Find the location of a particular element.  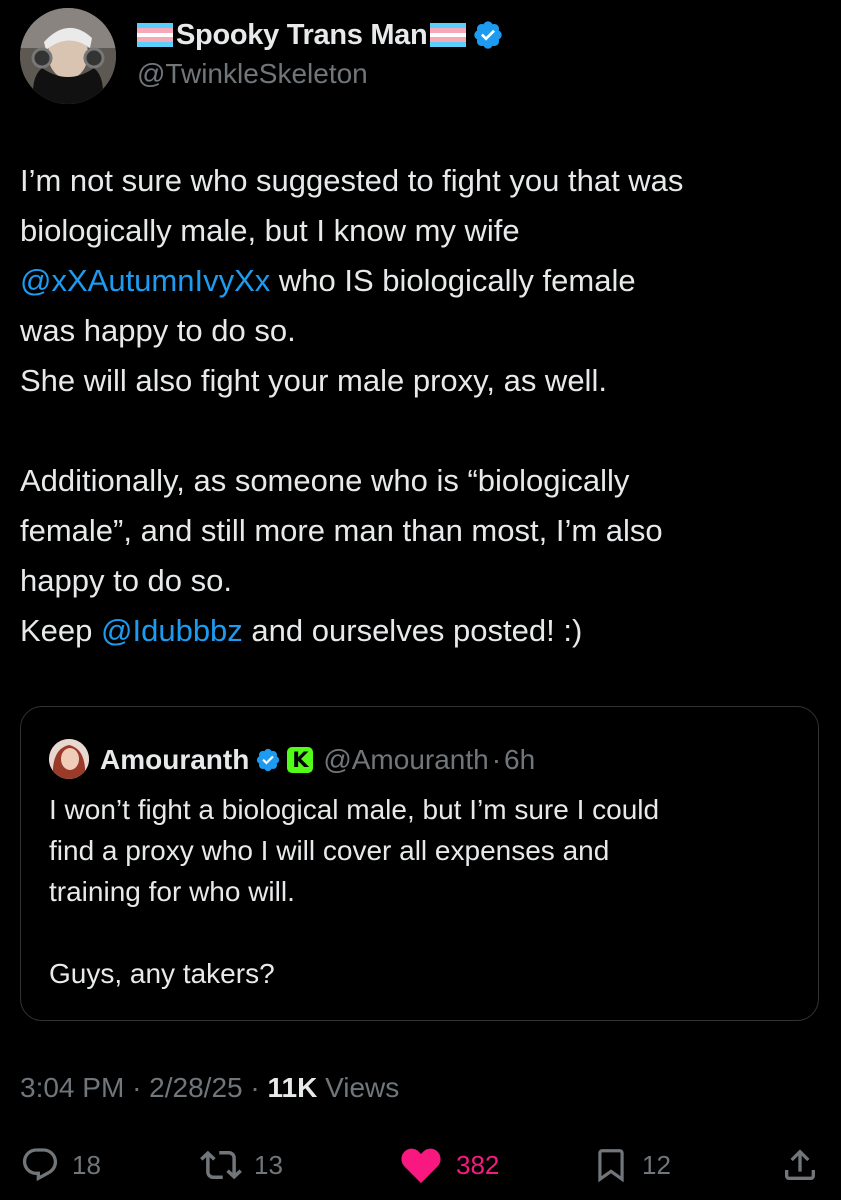

bookmark-button: 12 is located at coordinates (631, 1165).